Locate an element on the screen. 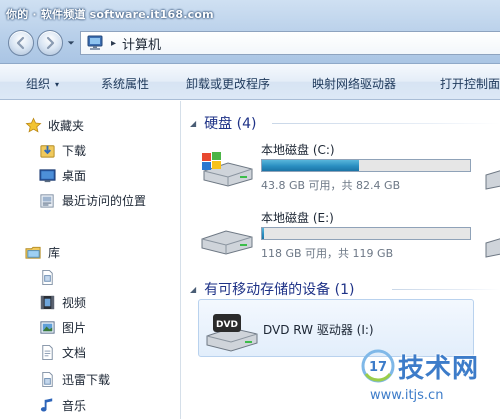 The height and width of the screenshot is (419, 500). hard-disks-group-header: ◢ 硬盘 (4) is located at coordinates (223, 123).